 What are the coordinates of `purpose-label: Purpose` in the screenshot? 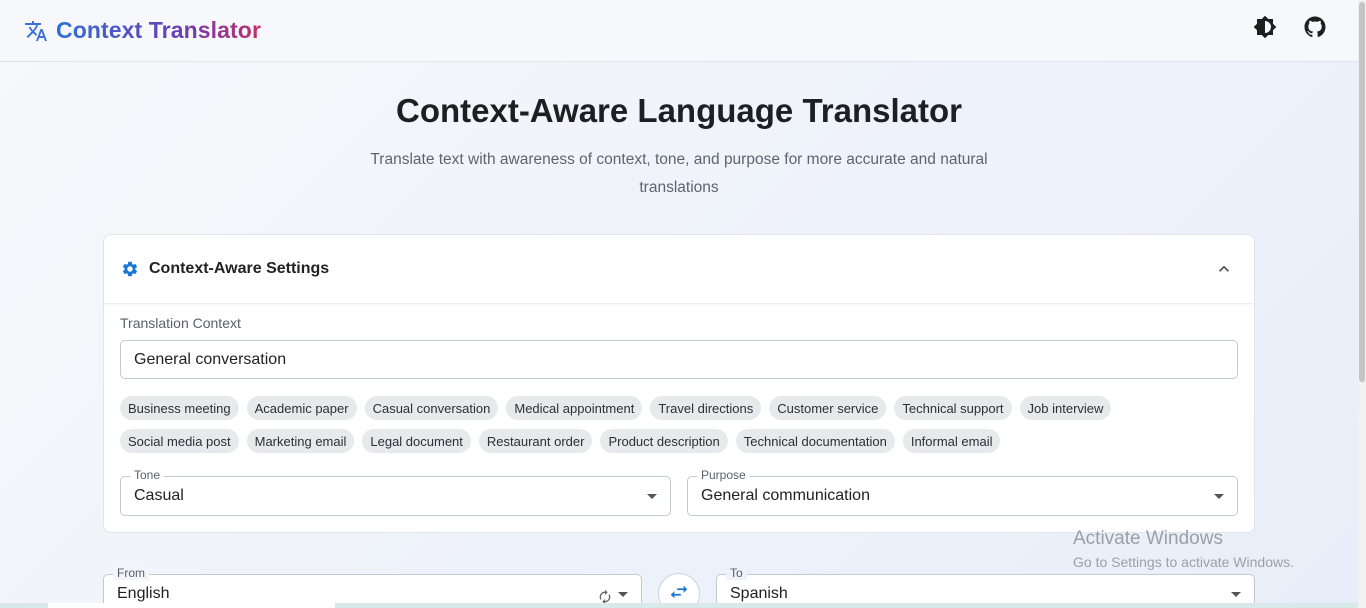 It's located at (723, 475).